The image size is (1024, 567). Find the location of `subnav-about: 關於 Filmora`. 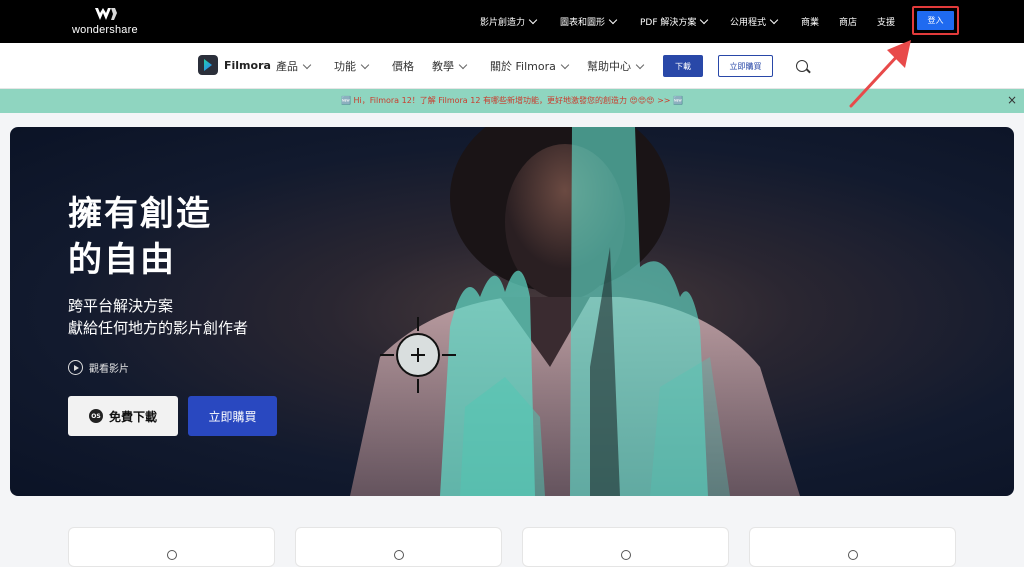

subnav-about: 關於 Filmora is located at coordinates (530, 66).